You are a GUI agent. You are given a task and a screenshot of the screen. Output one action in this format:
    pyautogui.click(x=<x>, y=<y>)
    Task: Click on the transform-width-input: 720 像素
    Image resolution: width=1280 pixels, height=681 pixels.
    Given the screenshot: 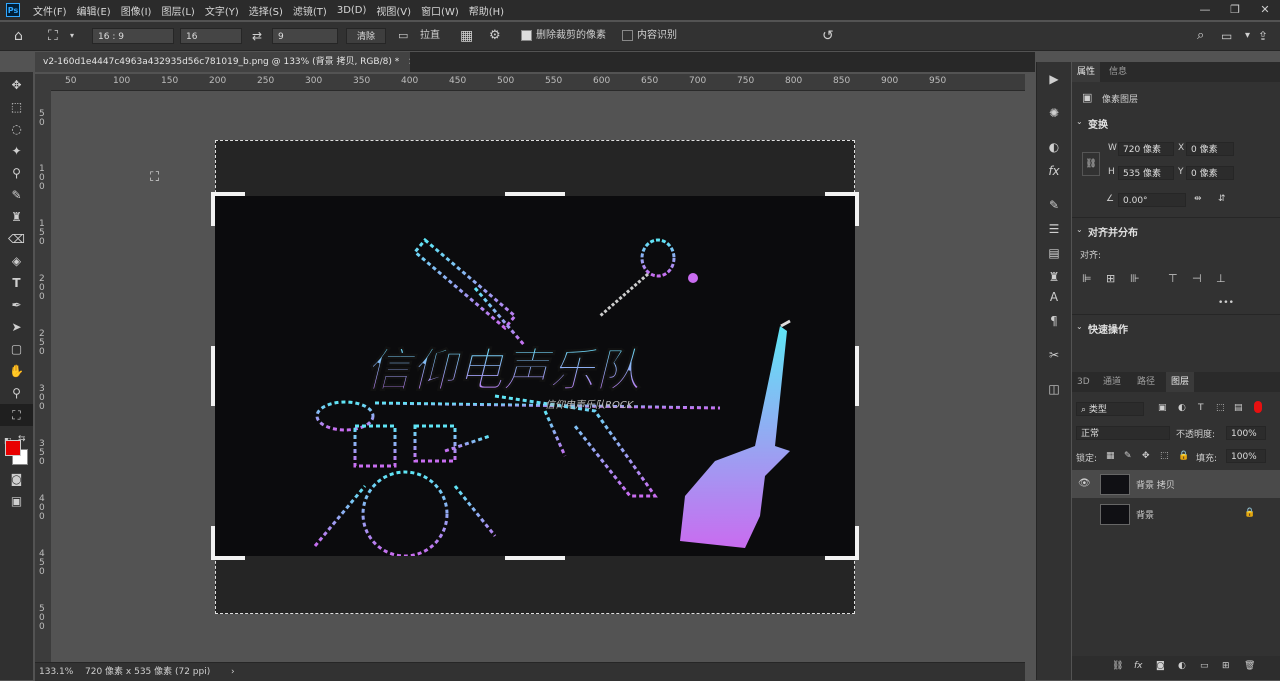 What is the action you would take?
    pyautogui.click(x=1146, y=149)
    